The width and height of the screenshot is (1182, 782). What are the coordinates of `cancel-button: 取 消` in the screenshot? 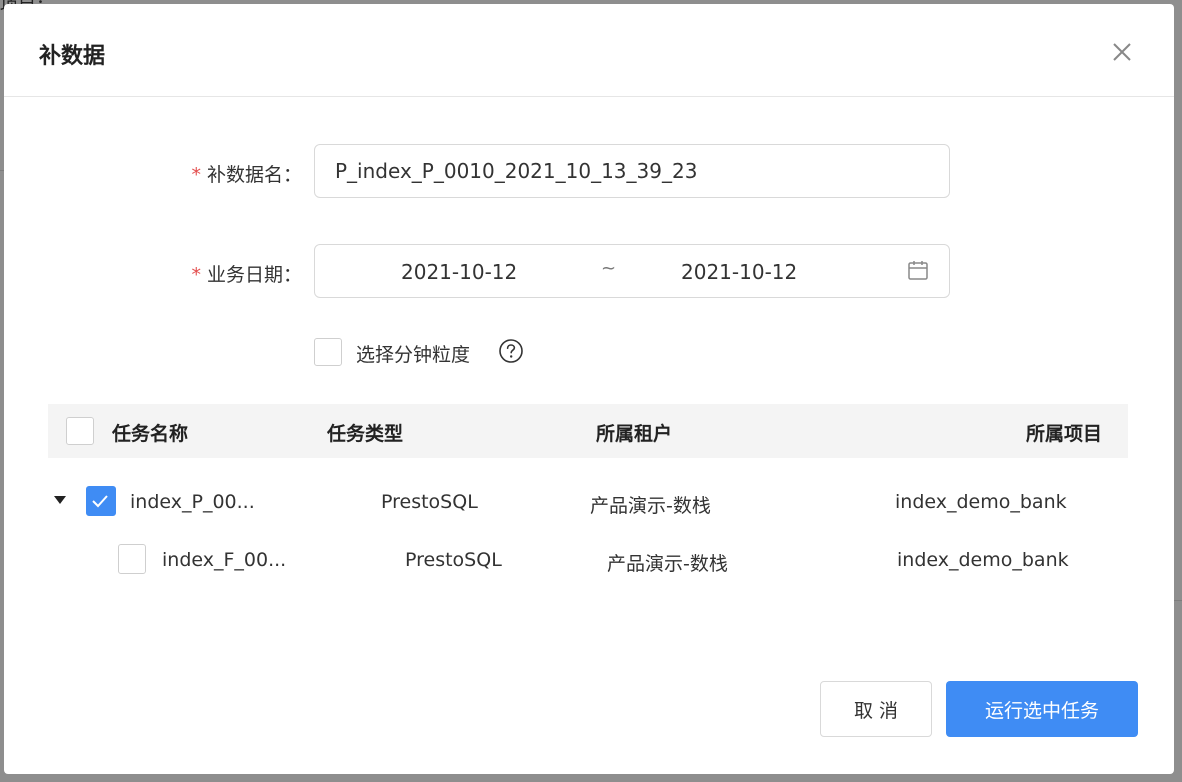 It's located at (876, 709).